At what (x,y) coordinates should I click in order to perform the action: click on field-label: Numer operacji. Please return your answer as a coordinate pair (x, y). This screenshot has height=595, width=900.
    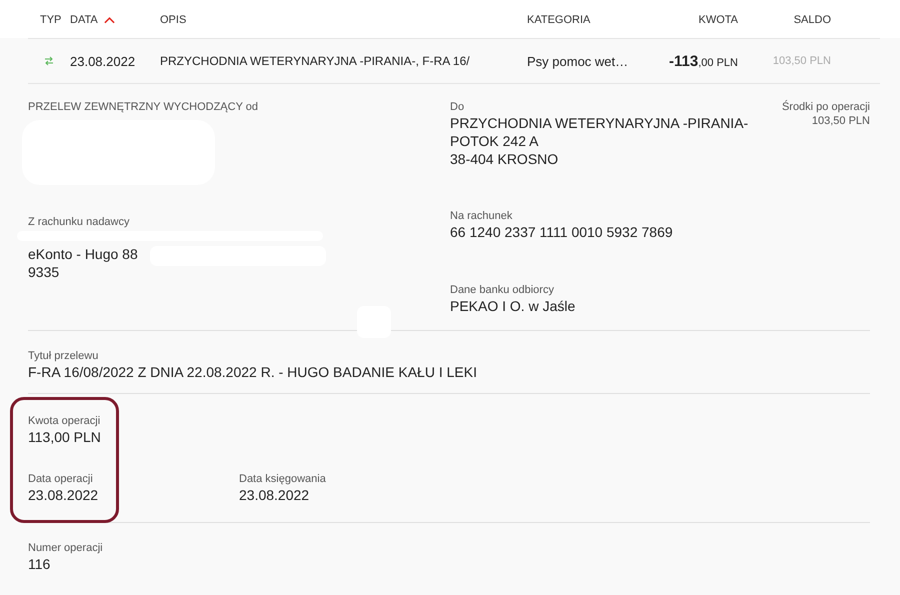
    Looking at the image, I should click on (65, 548).